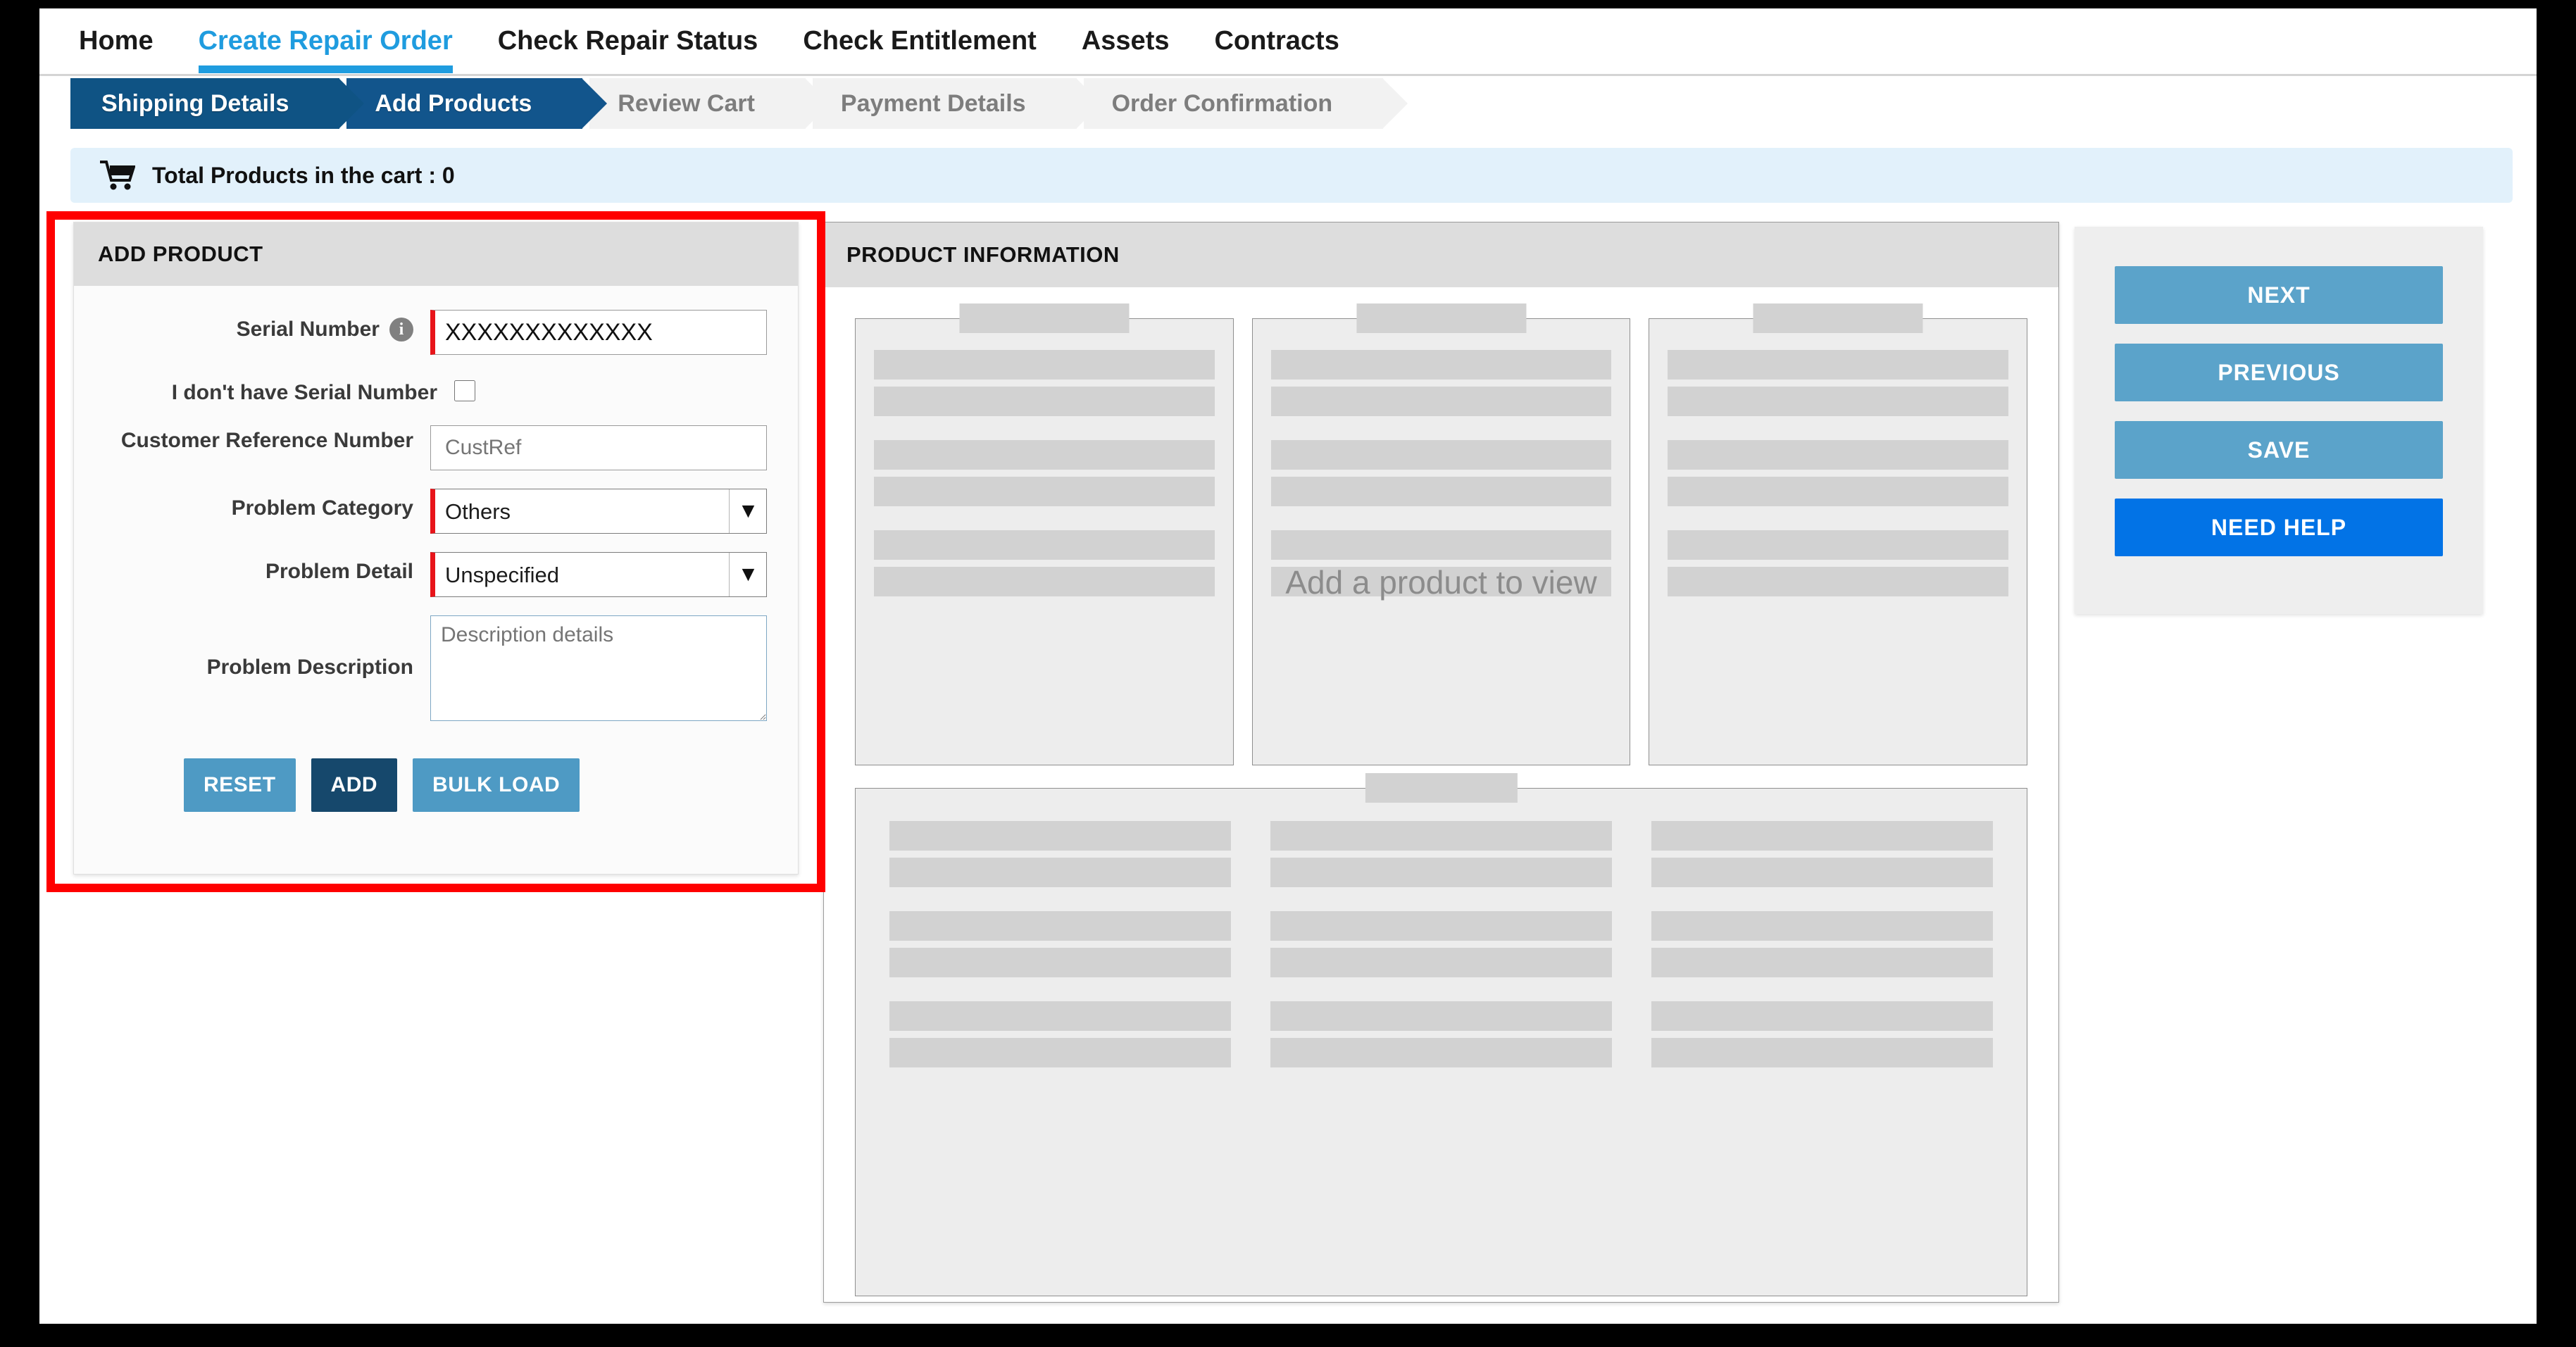 This screenshot has width=2576, height=1347. What do you see at coordinates (464, 390) in the screenshot?
I see `no-serial-checkbox` at bounding box center [464, 390].